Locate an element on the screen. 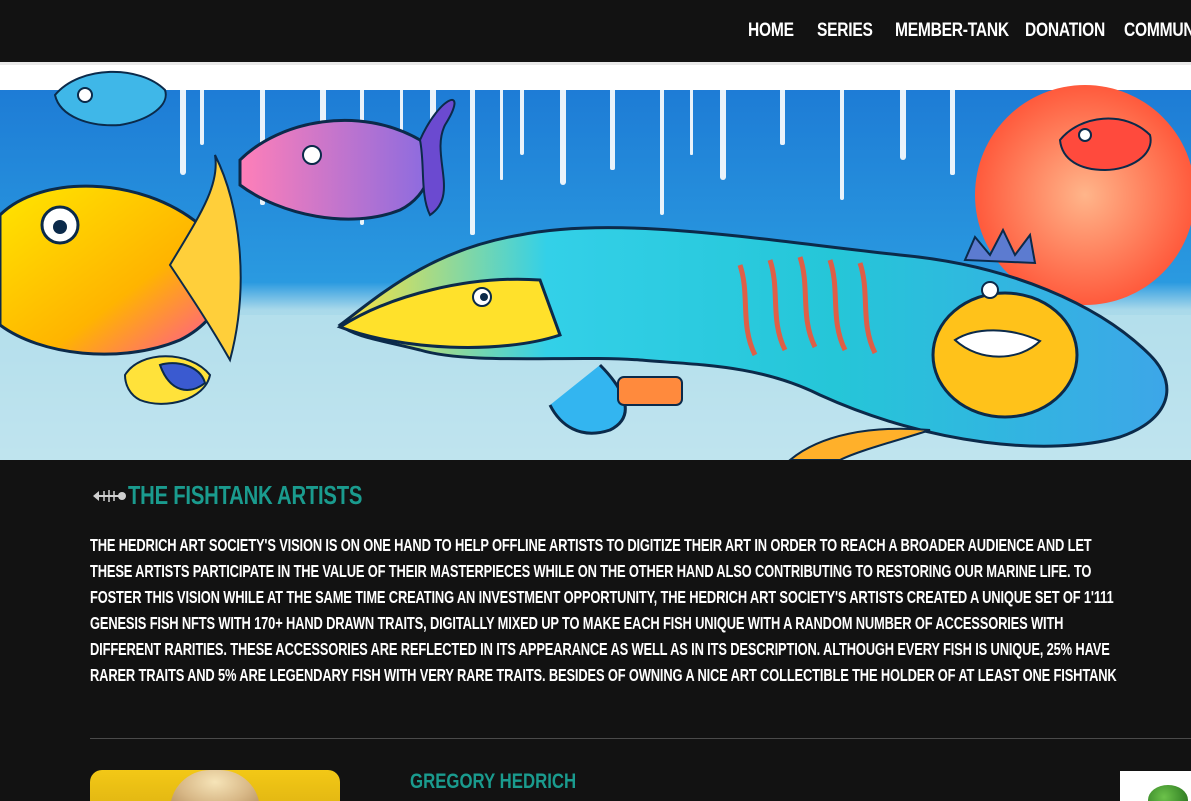 The height and width of the screenshot is (801, 1191). nav-home: HOME is located at coordinates (771, 31).